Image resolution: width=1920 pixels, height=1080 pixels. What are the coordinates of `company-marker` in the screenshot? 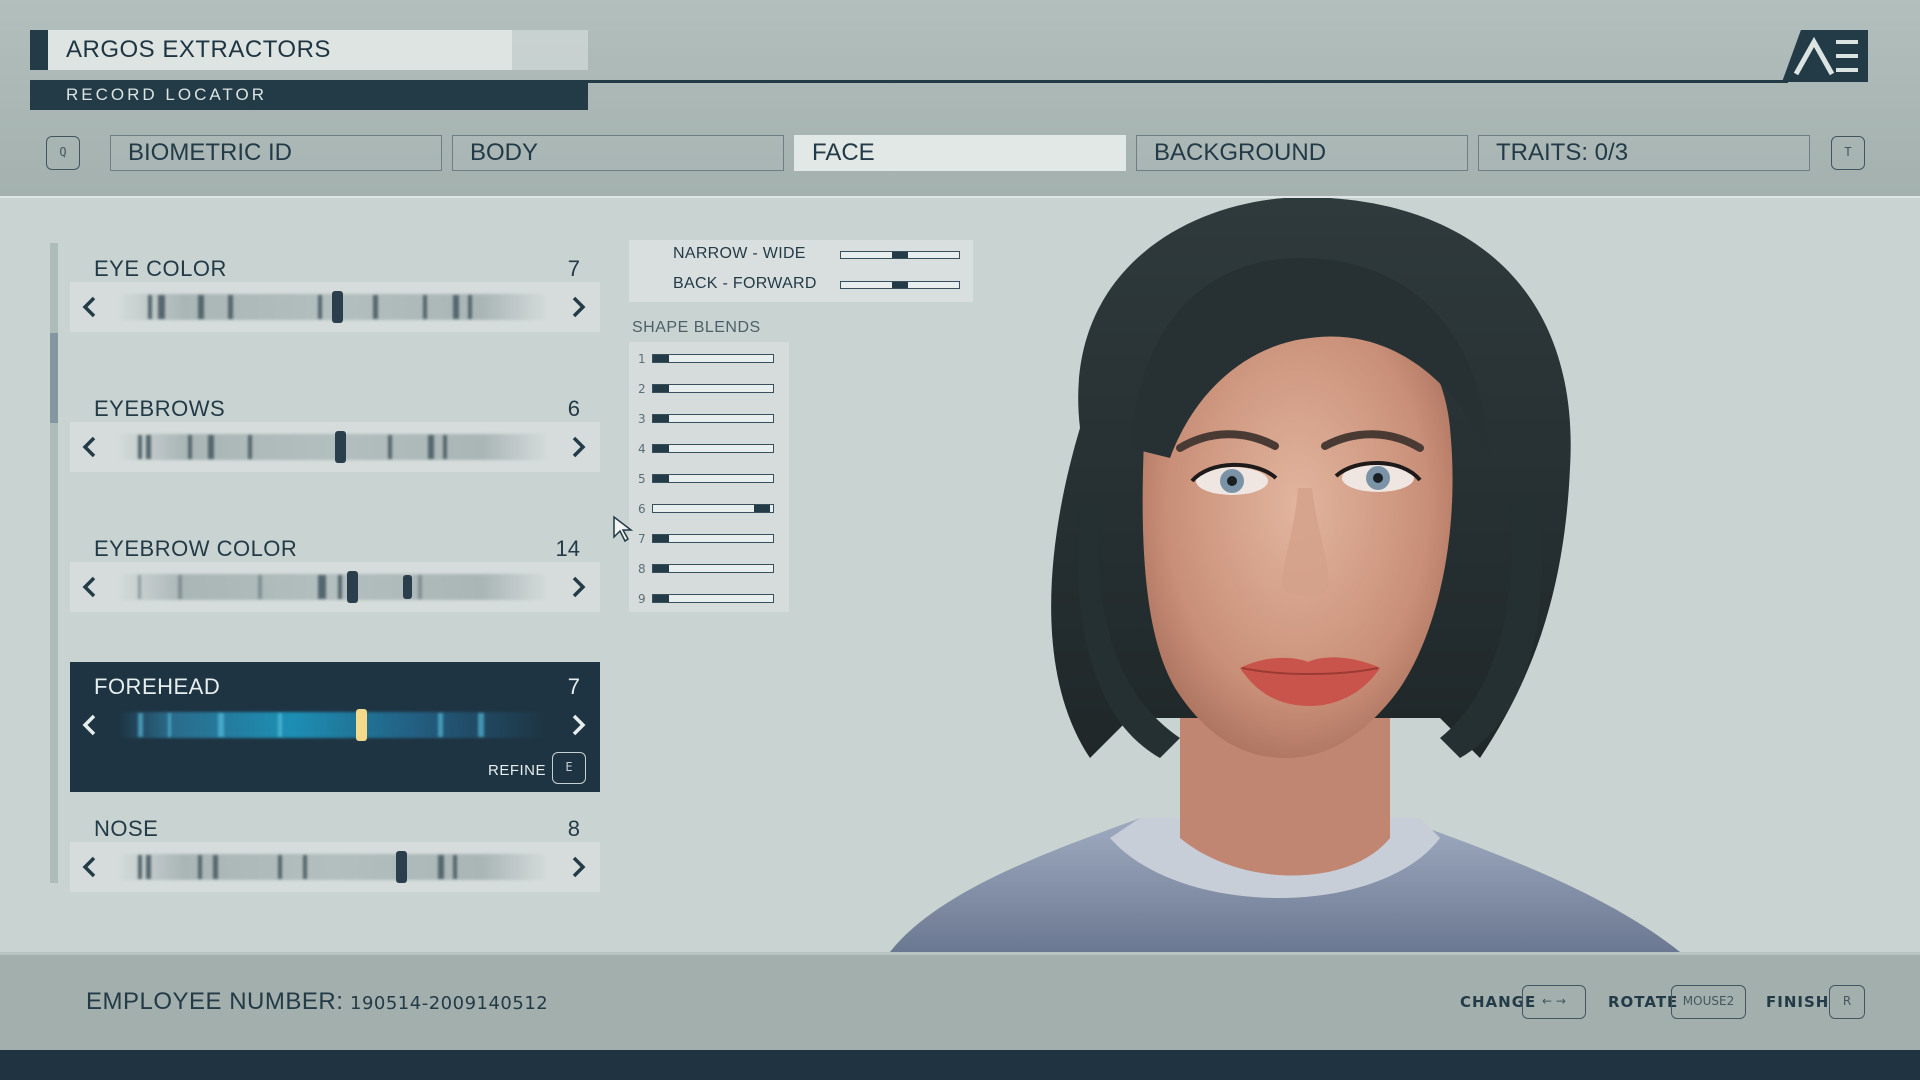 It's located at (39, 50).